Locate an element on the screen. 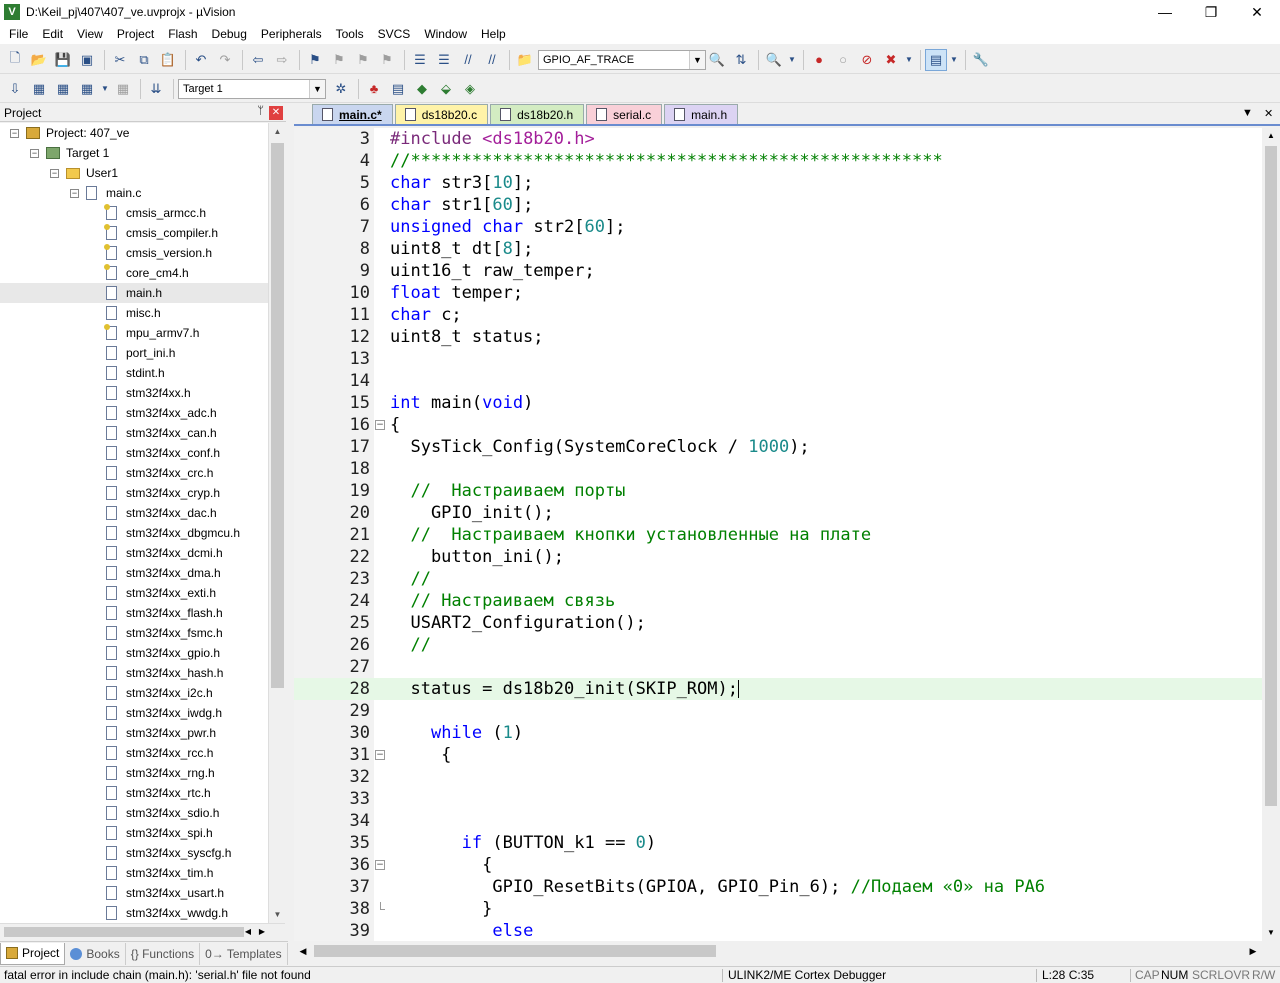 Image resolution: width=1280 pixels, height=983 pixels. tree-item-stm32f4xx-hash-h: stm32f4xx_hash.h is located at coordinates (134, 673).